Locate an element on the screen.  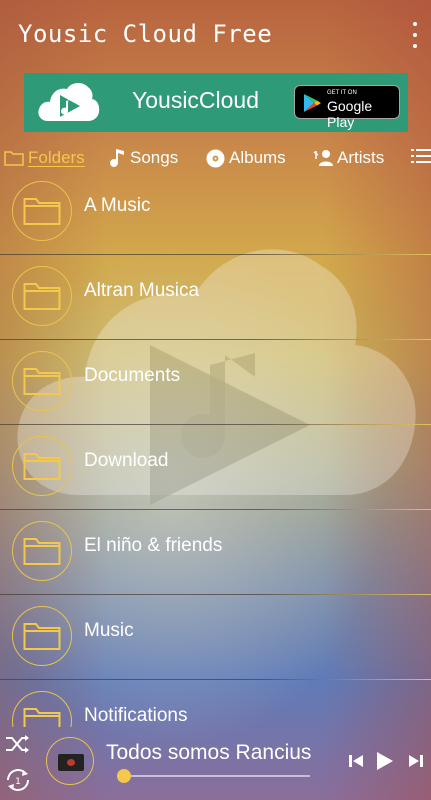
banner-app-name: YousicCloud is located at coordinates (196, 100).